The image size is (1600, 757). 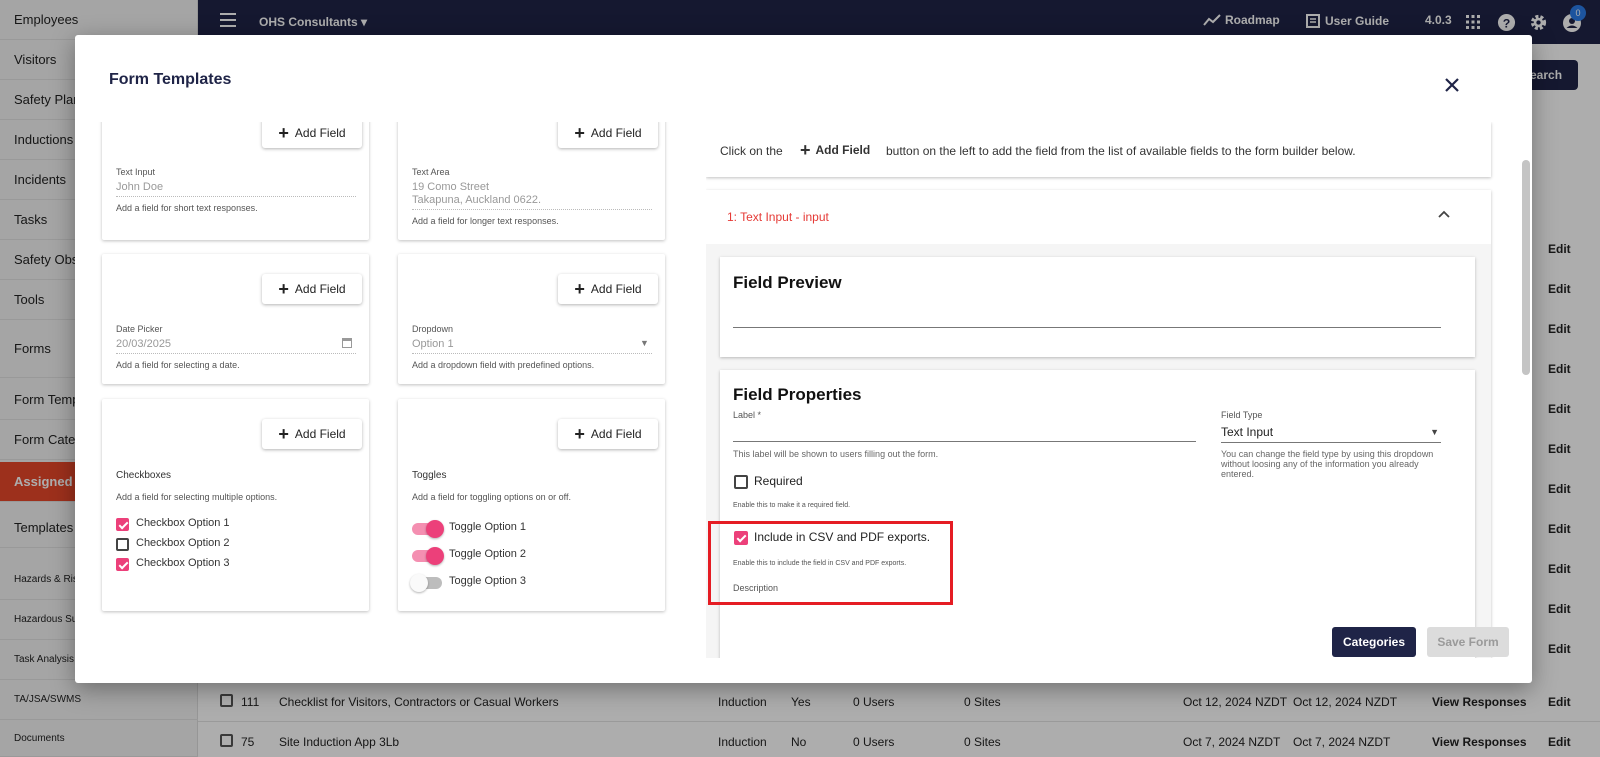 What do you see at coordinates (1452, 85) in the screenshot?
I see `close-icon` at bounding box center [1452, 85].